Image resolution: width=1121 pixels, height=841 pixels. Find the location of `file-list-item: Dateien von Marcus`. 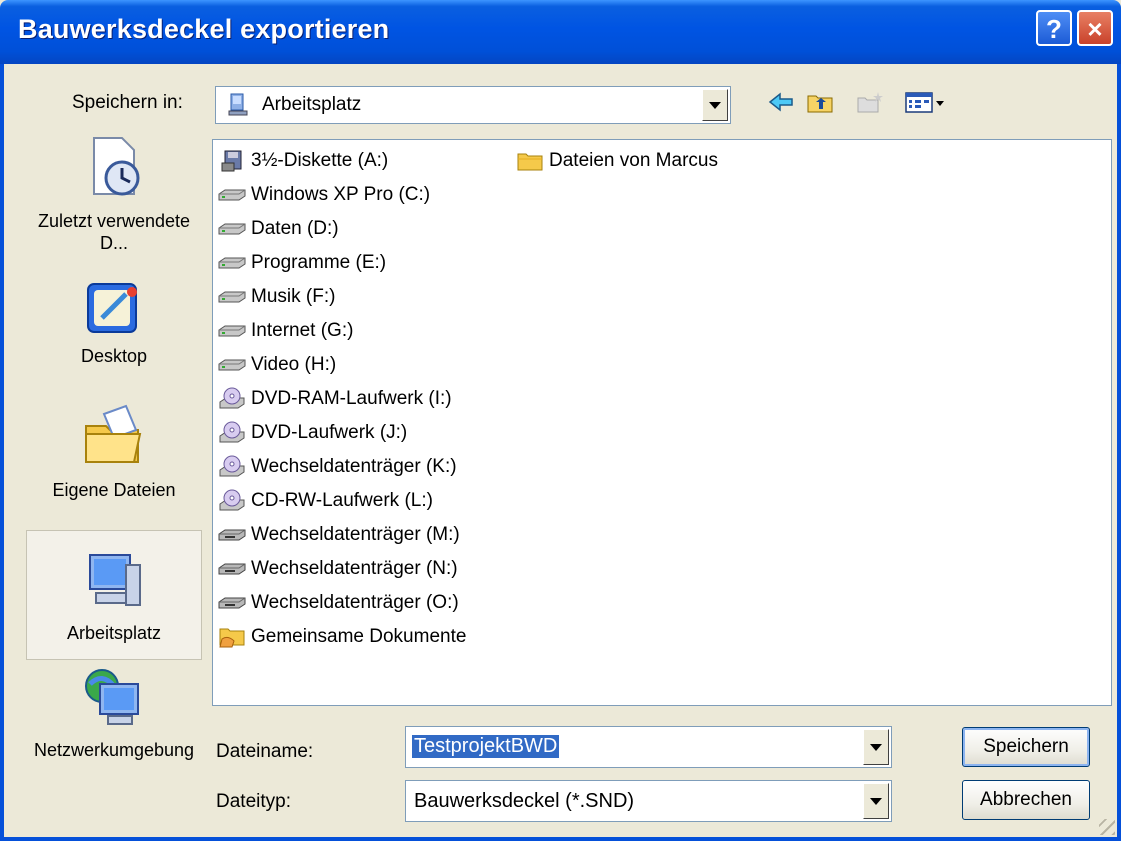

file-list-item: Dateien von Marcus is located at coordinates (615, 161).